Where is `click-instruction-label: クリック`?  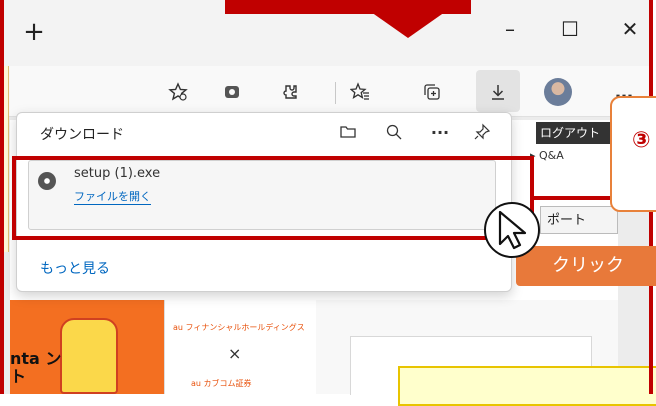
click-instruction-label: クリック is located at coordinates (586, 266).